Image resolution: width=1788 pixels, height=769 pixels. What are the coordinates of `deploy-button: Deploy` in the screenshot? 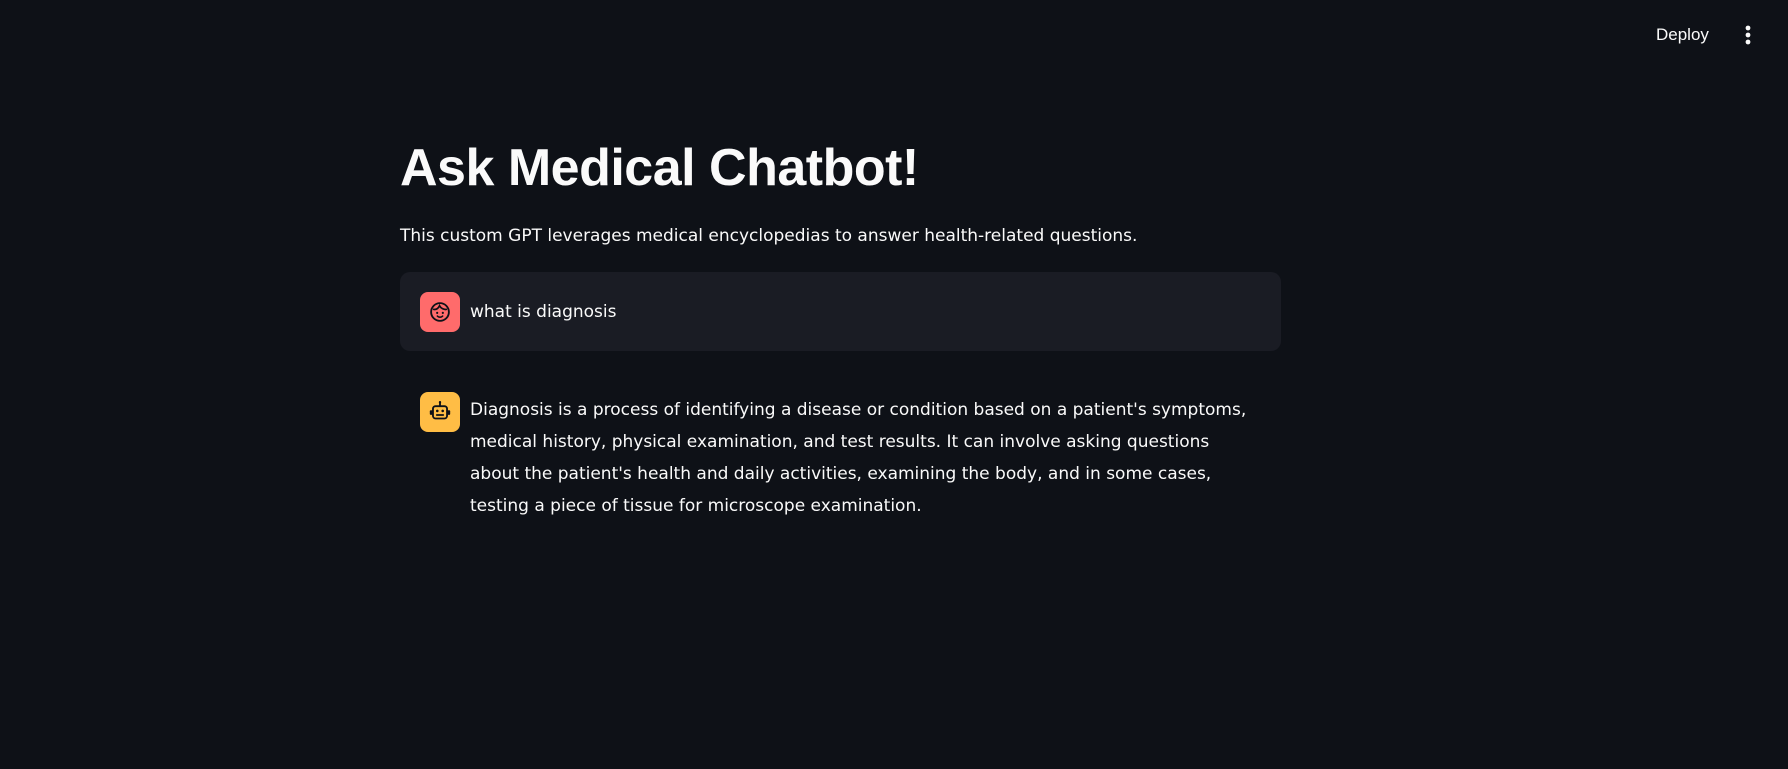 It's located at (1682, 35).